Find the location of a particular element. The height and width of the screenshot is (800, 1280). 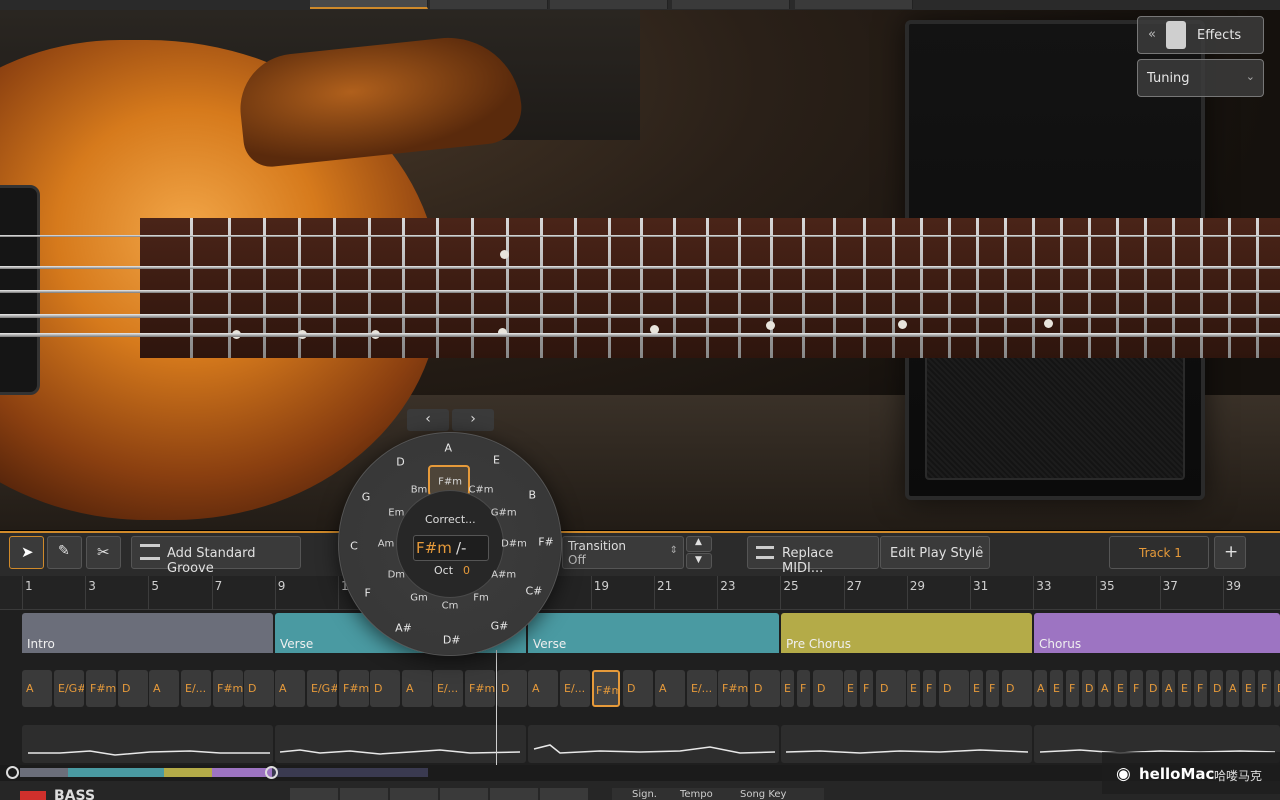

range-start-handle is located at coordinates (12, 772).